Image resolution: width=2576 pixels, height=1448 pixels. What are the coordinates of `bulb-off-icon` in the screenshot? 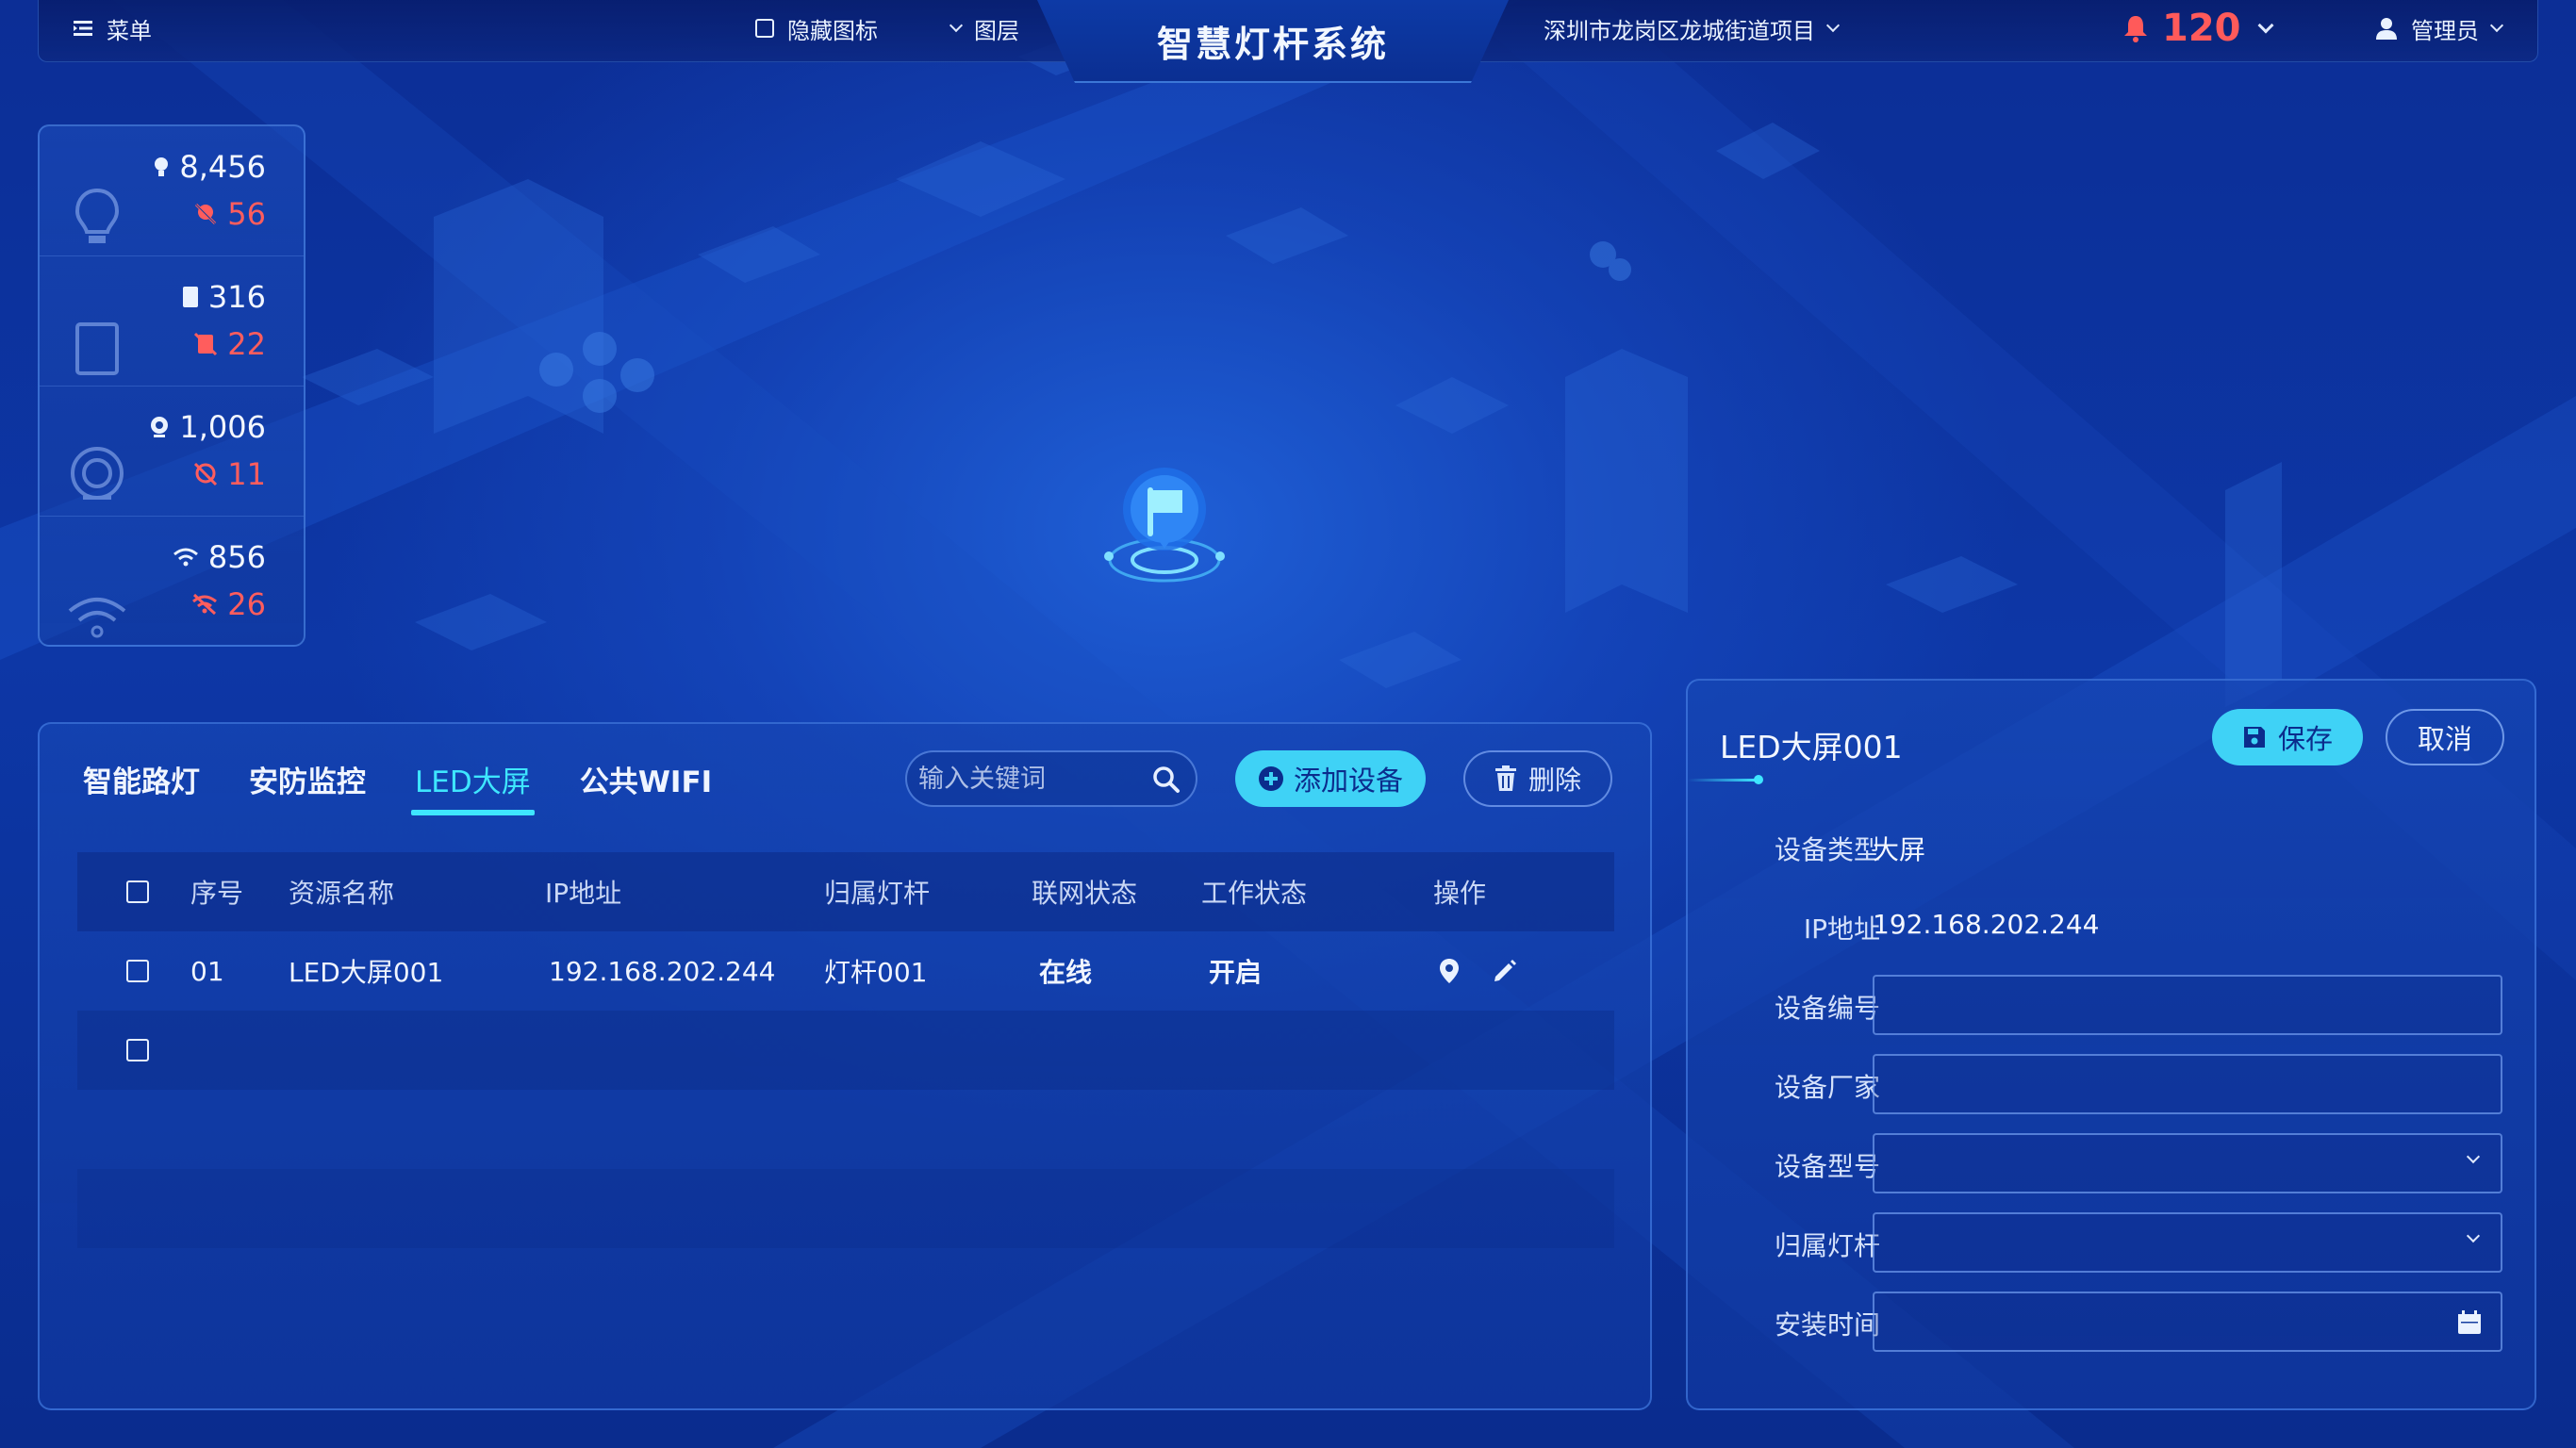 It's located at (206, 214).